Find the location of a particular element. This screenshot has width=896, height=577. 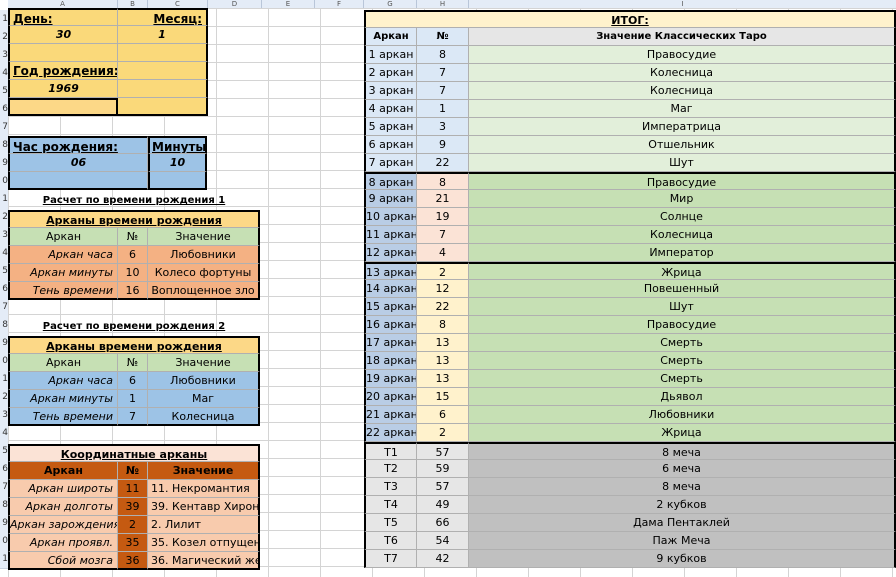

coord-value-cell: 11. Некромантия is located at coordinates (204, 489).